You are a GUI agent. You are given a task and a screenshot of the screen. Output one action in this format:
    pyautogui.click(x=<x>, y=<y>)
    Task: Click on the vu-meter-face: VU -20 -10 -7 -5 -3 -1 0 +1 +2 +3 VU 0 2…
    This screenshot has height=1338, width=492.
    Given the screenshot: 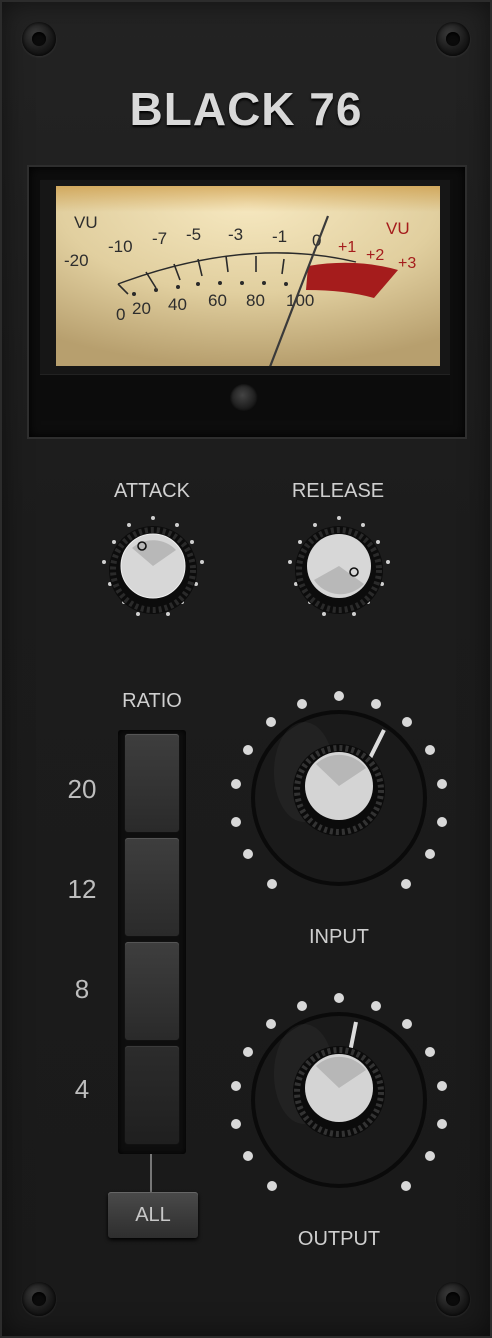 What is the action you would take?
    pyautogui.click(x=248, y=276)
    